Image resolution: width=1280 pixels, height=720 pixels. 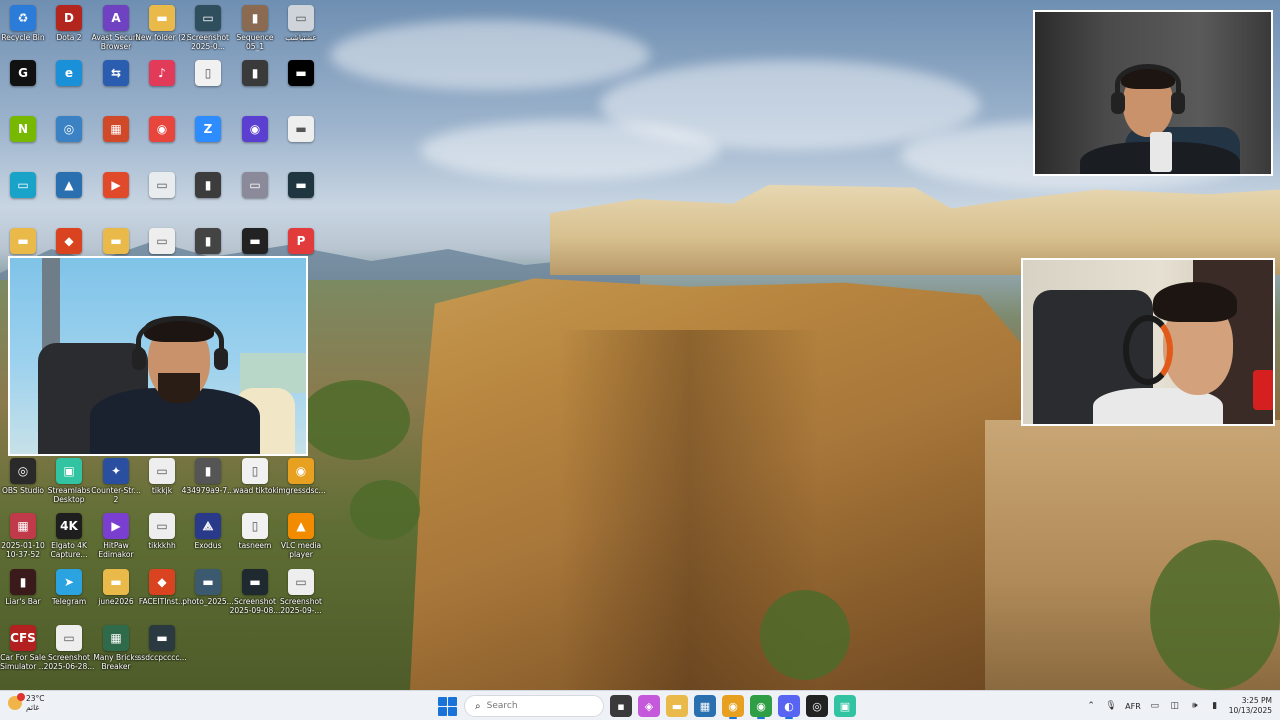 I want to click on start-button, so click(x=447, y=706).